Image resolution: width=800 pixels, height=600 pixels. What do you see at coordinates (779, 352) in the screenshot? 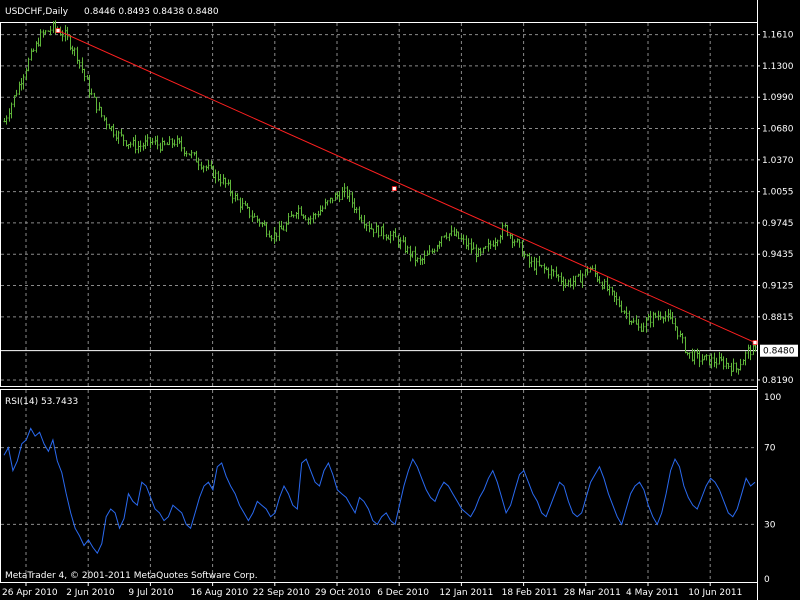
I see `current-price-label: 0.8480` at bounding box center [779, 352].